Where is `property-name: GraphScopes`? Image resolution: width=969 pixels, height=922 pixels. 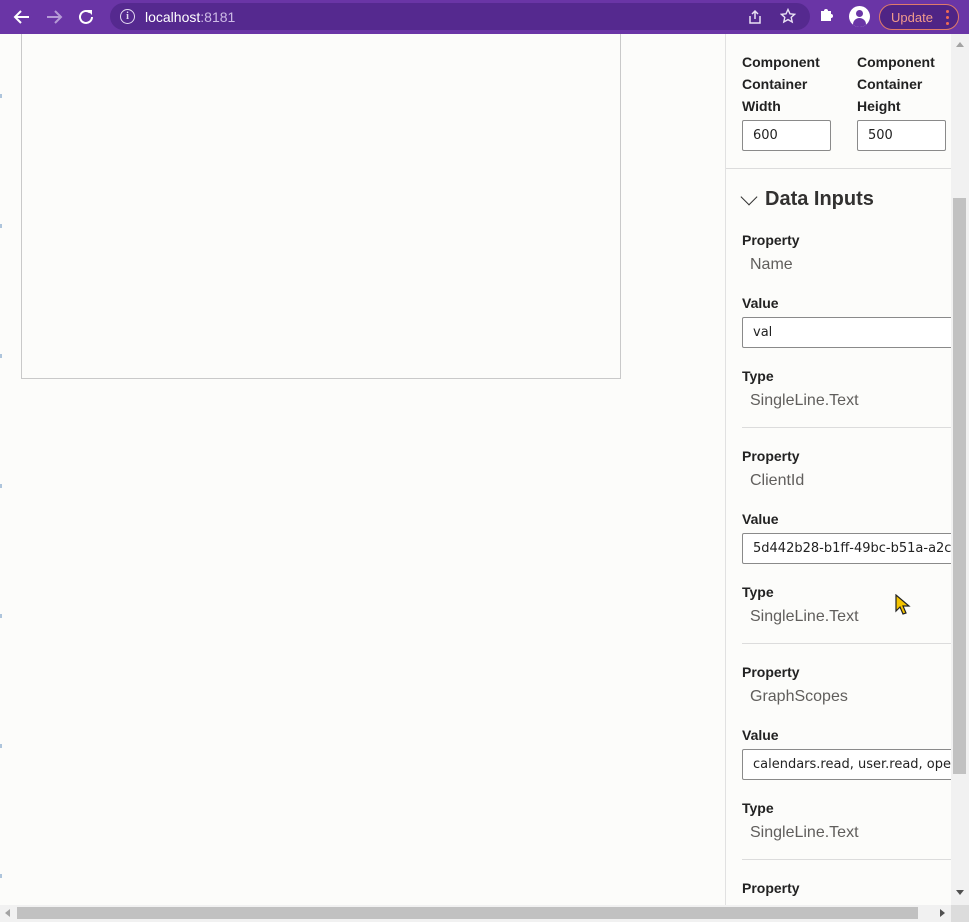 property-name: GraphScopes is located at coordinates (799, 696).